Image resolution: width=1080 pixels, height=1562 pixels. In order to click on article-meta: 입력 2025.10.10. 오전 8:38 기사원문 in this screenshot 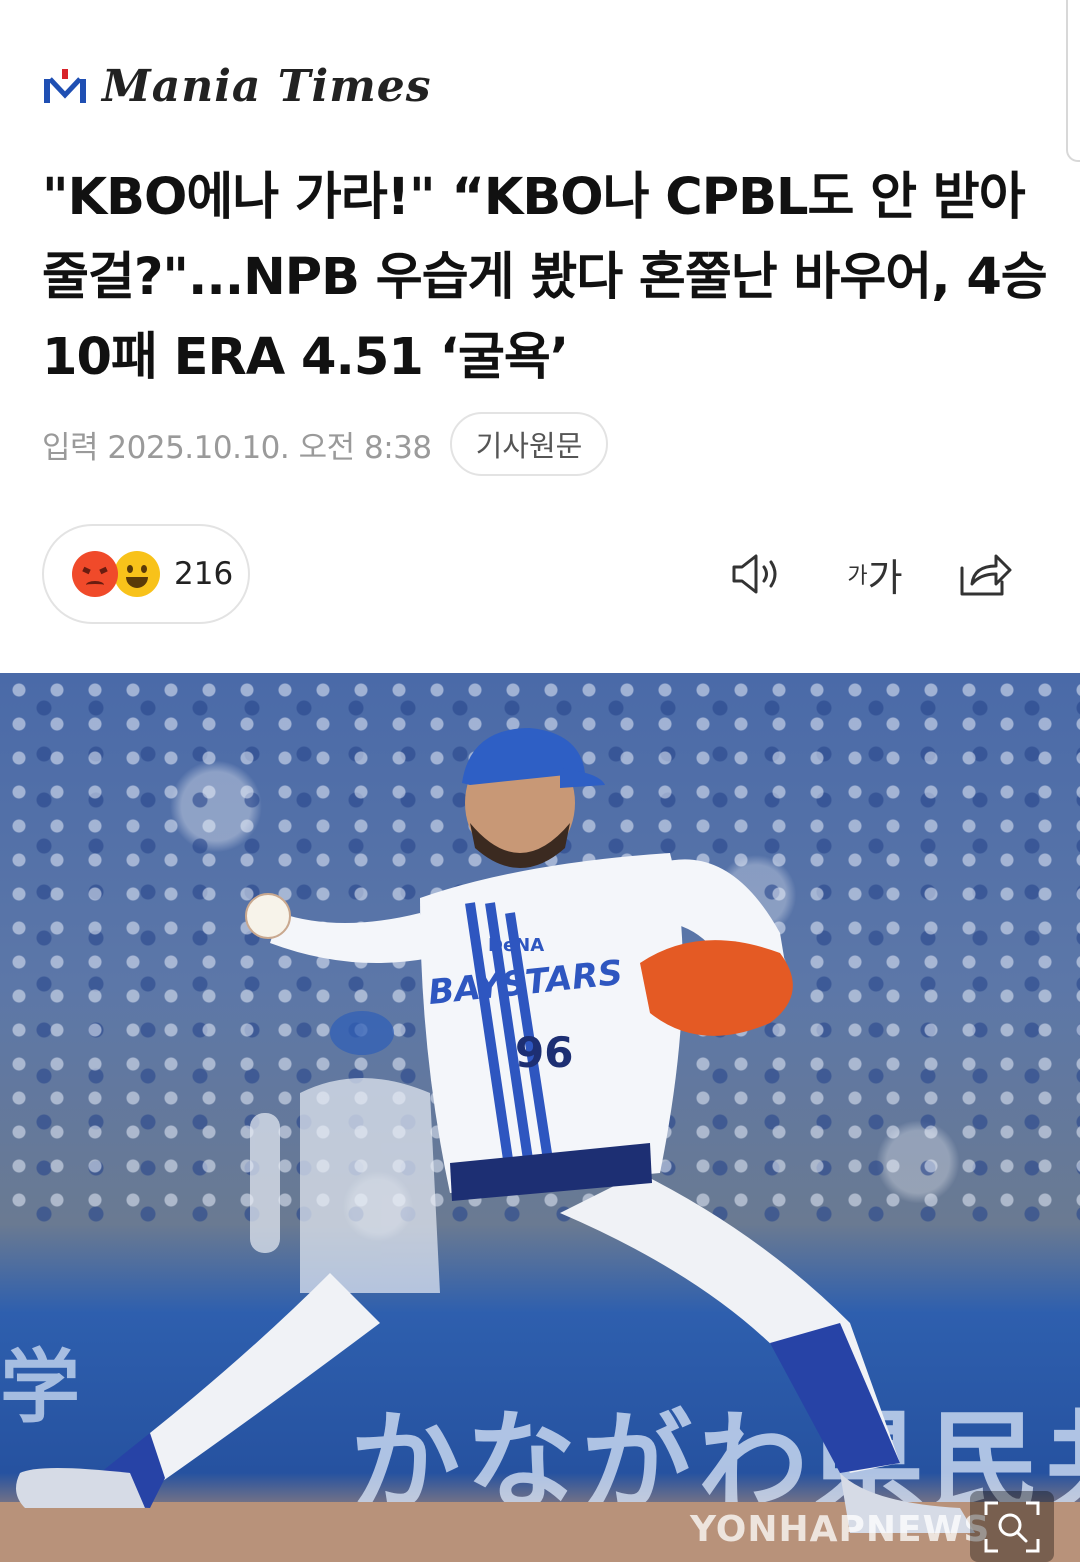, I will do `click(325, 444)`.